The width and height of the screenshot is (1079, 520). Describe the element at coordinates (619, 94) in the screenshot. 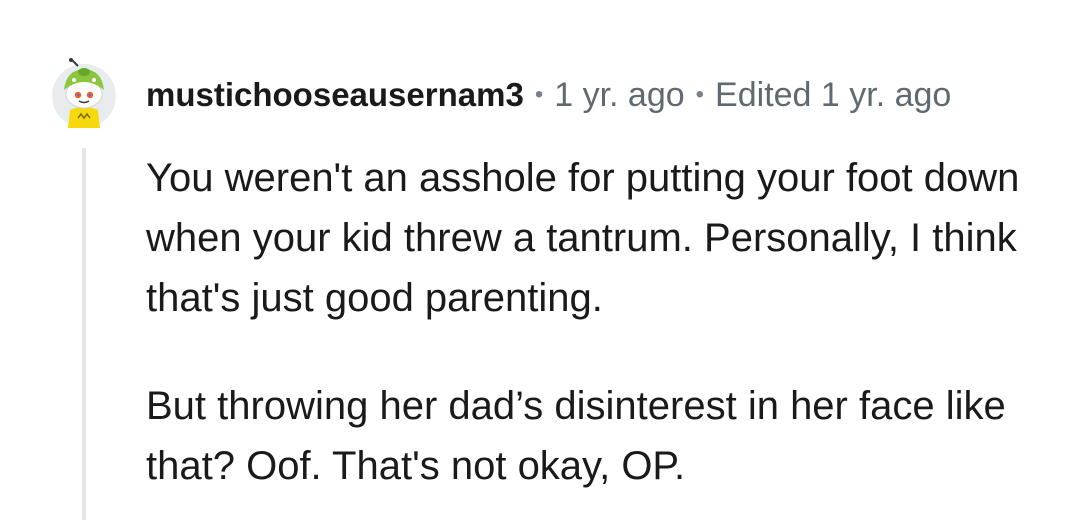

I see `timestamp: 1 yr. ago` at that location.